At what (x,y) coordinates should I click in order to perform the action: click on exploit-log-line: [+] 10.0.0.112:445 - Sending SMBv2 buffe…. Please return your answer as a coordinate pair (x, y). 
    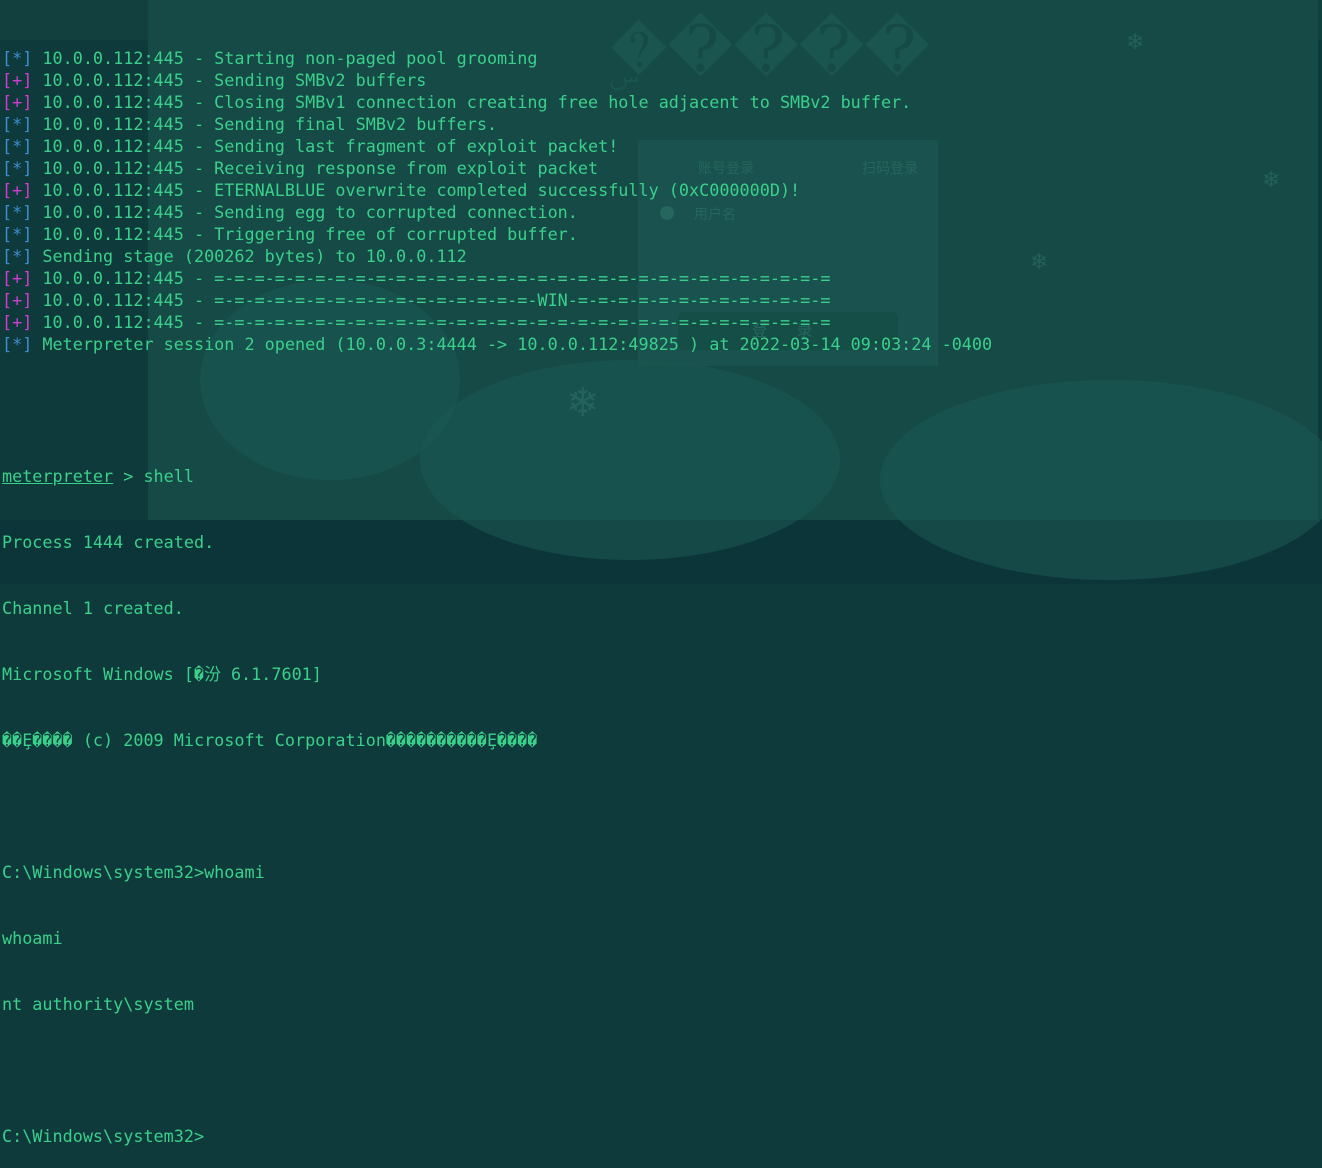
    Looking at the image, I should click on (497, 80).